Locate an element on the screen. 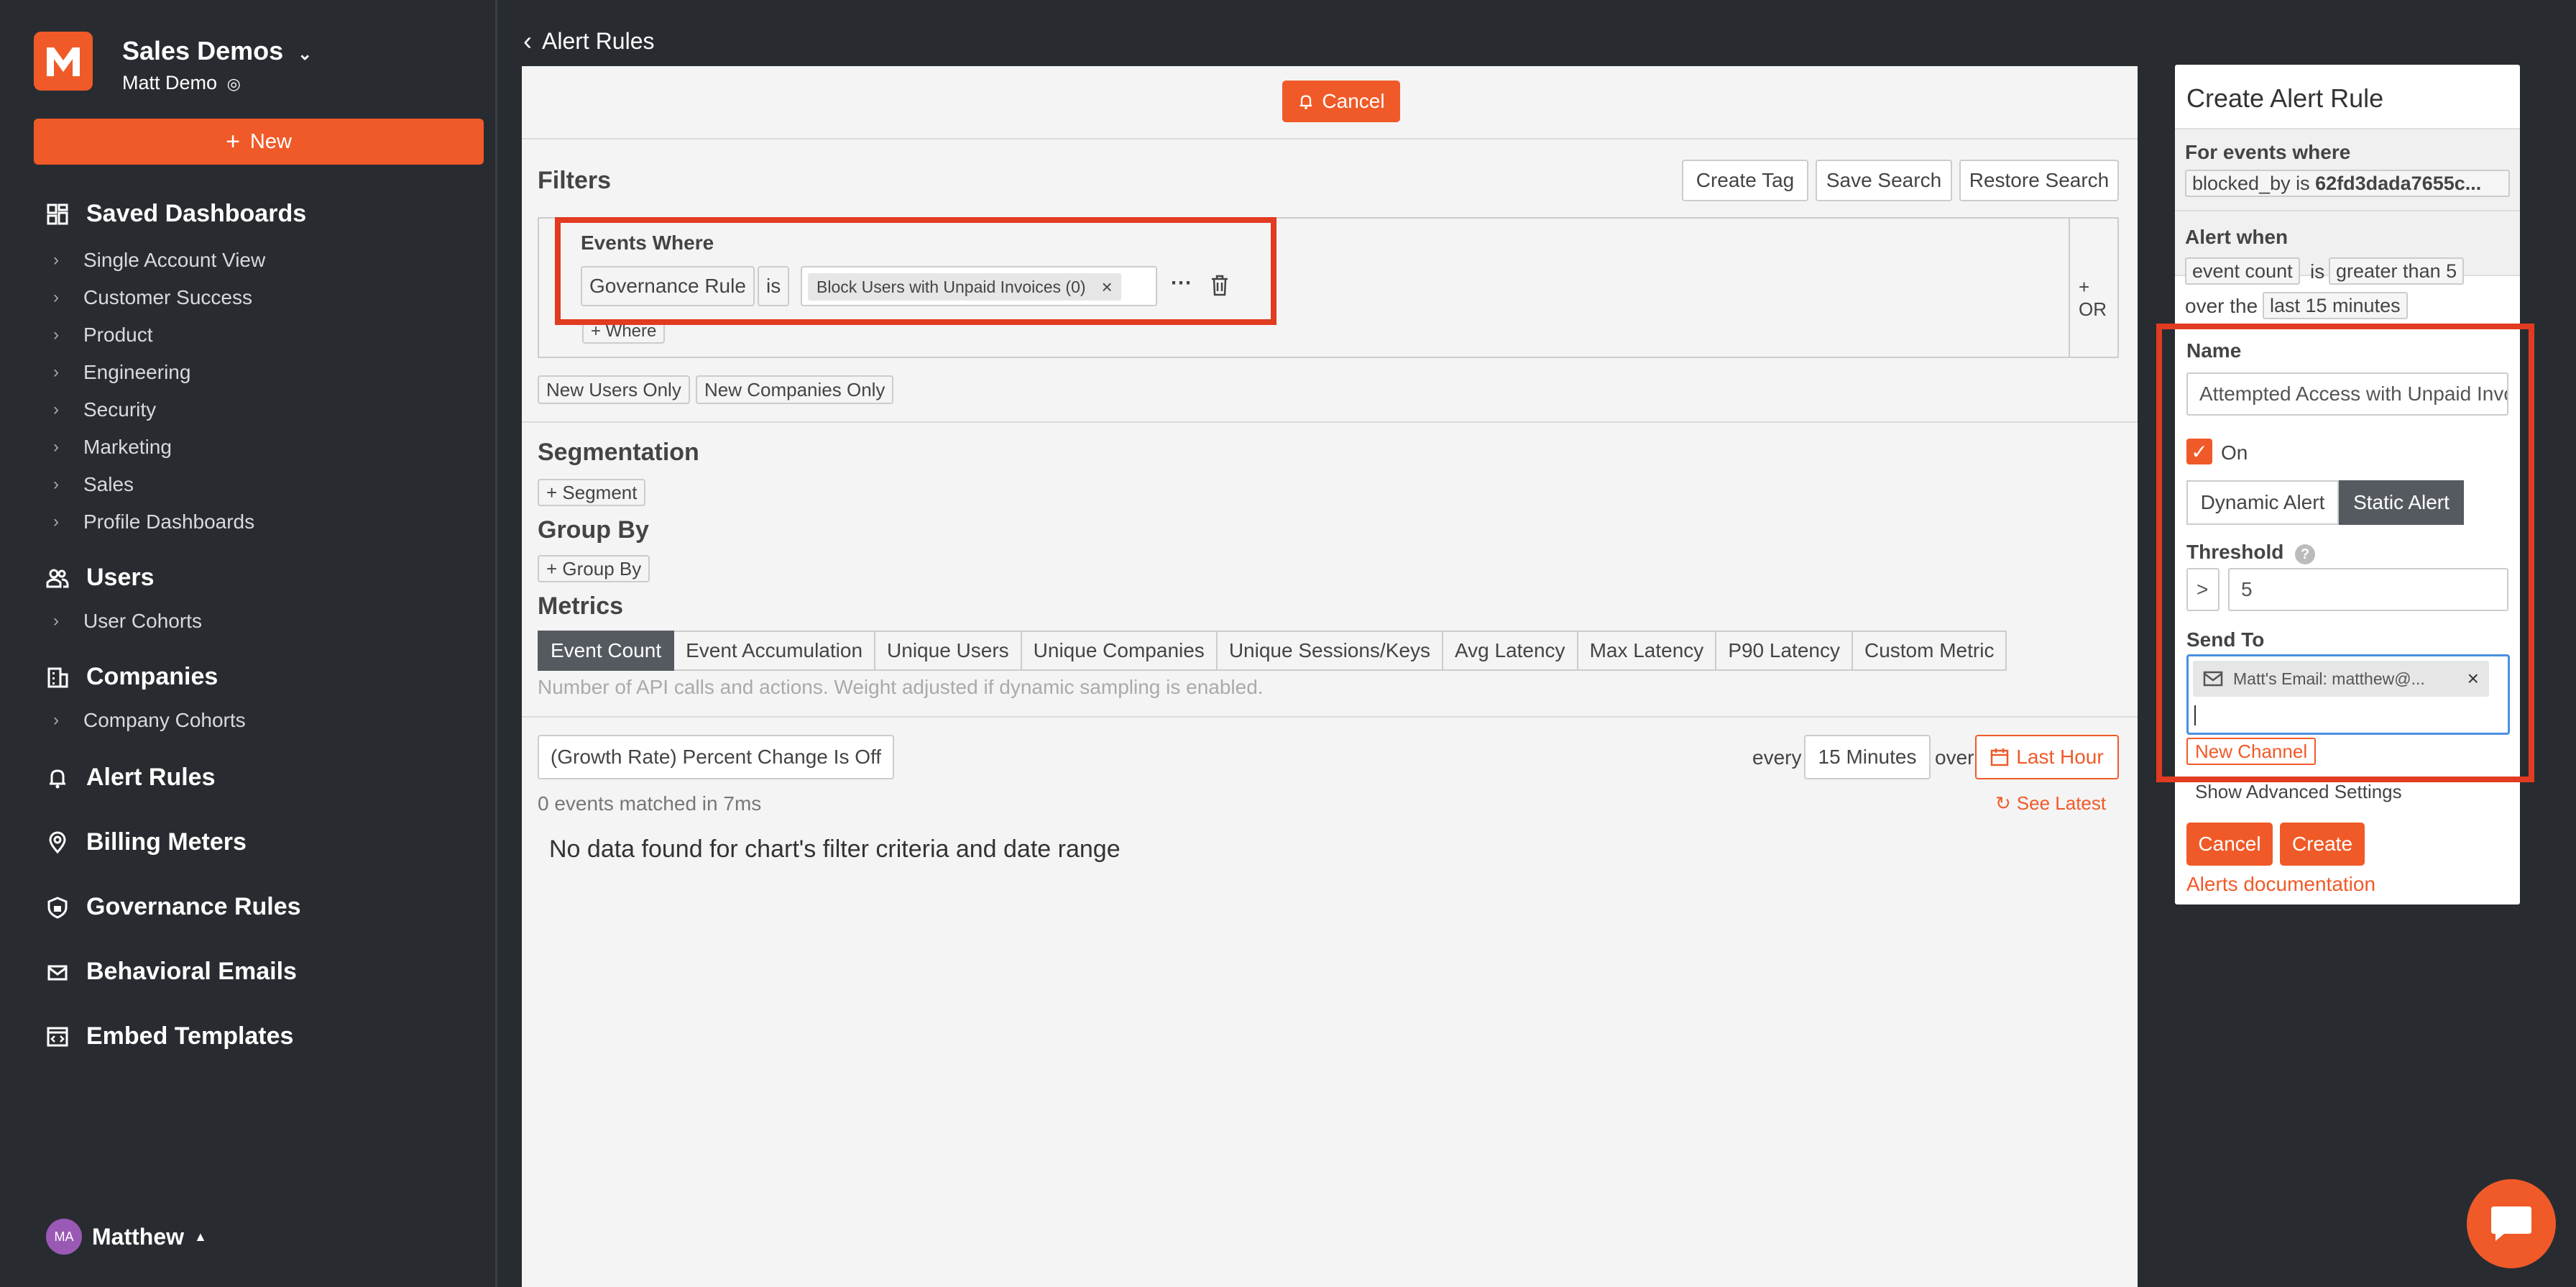 The width and height of the screenshot is (2576, 1287). create-button: Create is located at coordinates (2322, 844).